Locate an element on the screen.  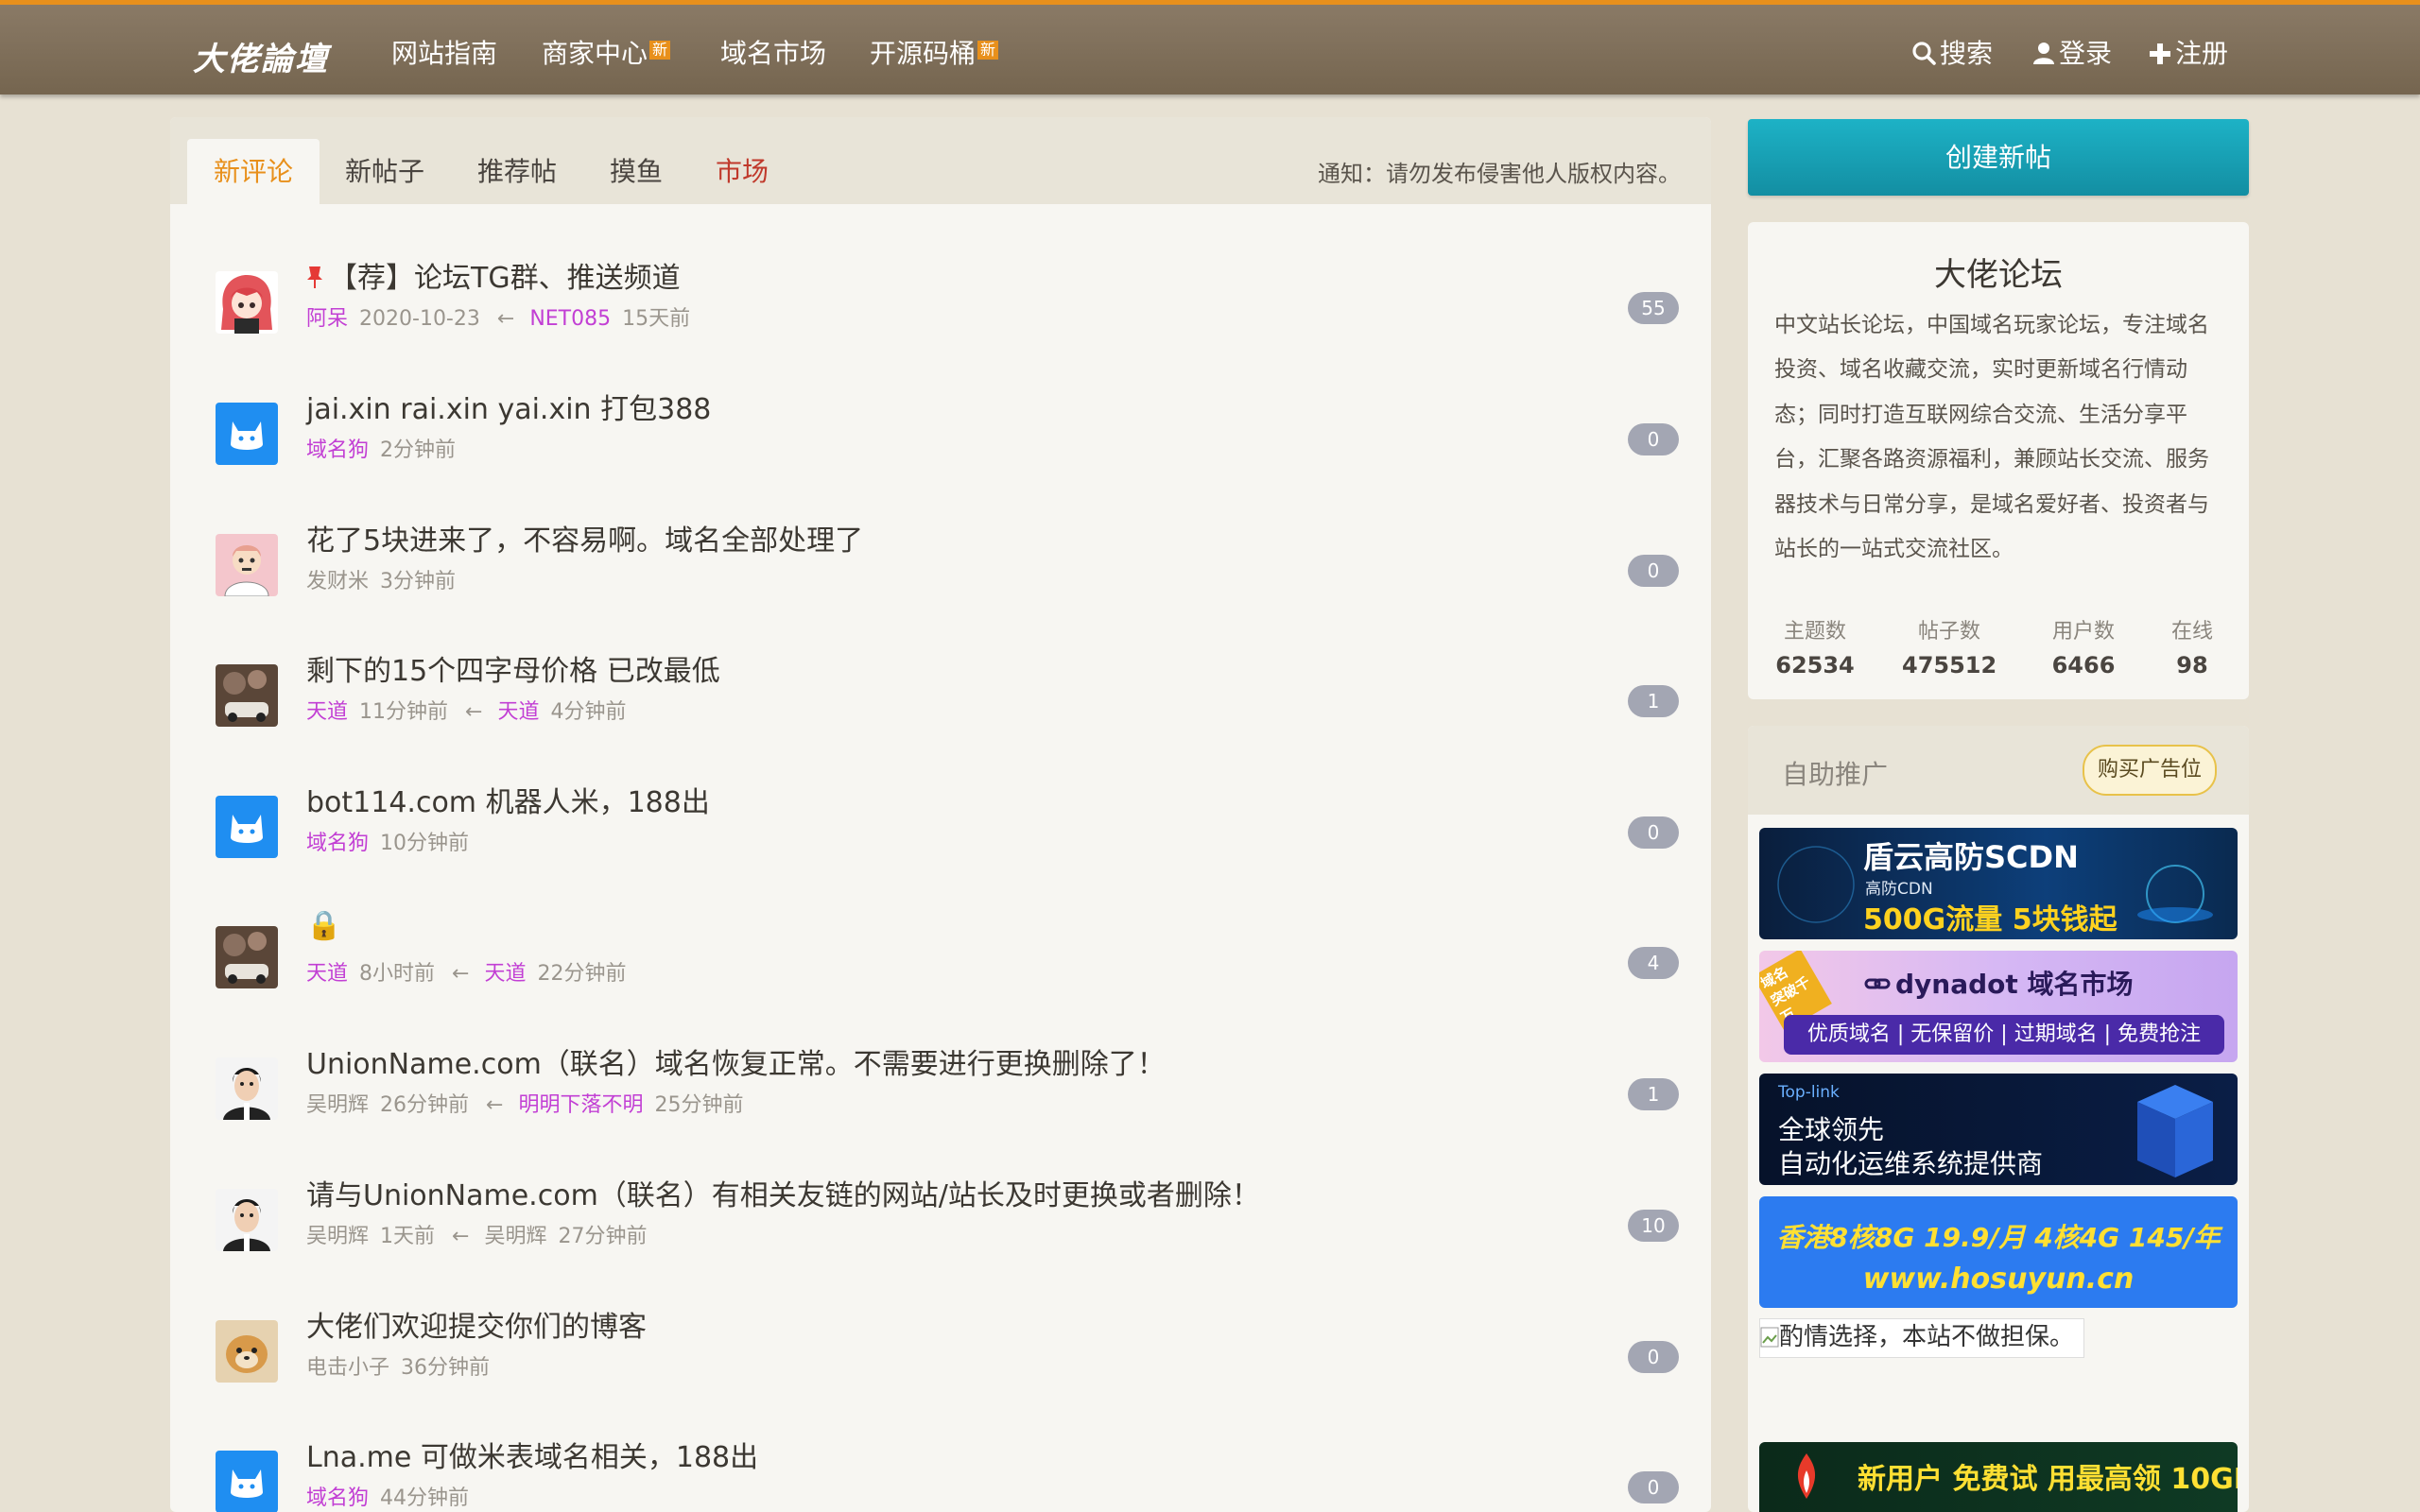
last-reply-user: 明明下落不明 is located at coordinates (580, 1105).